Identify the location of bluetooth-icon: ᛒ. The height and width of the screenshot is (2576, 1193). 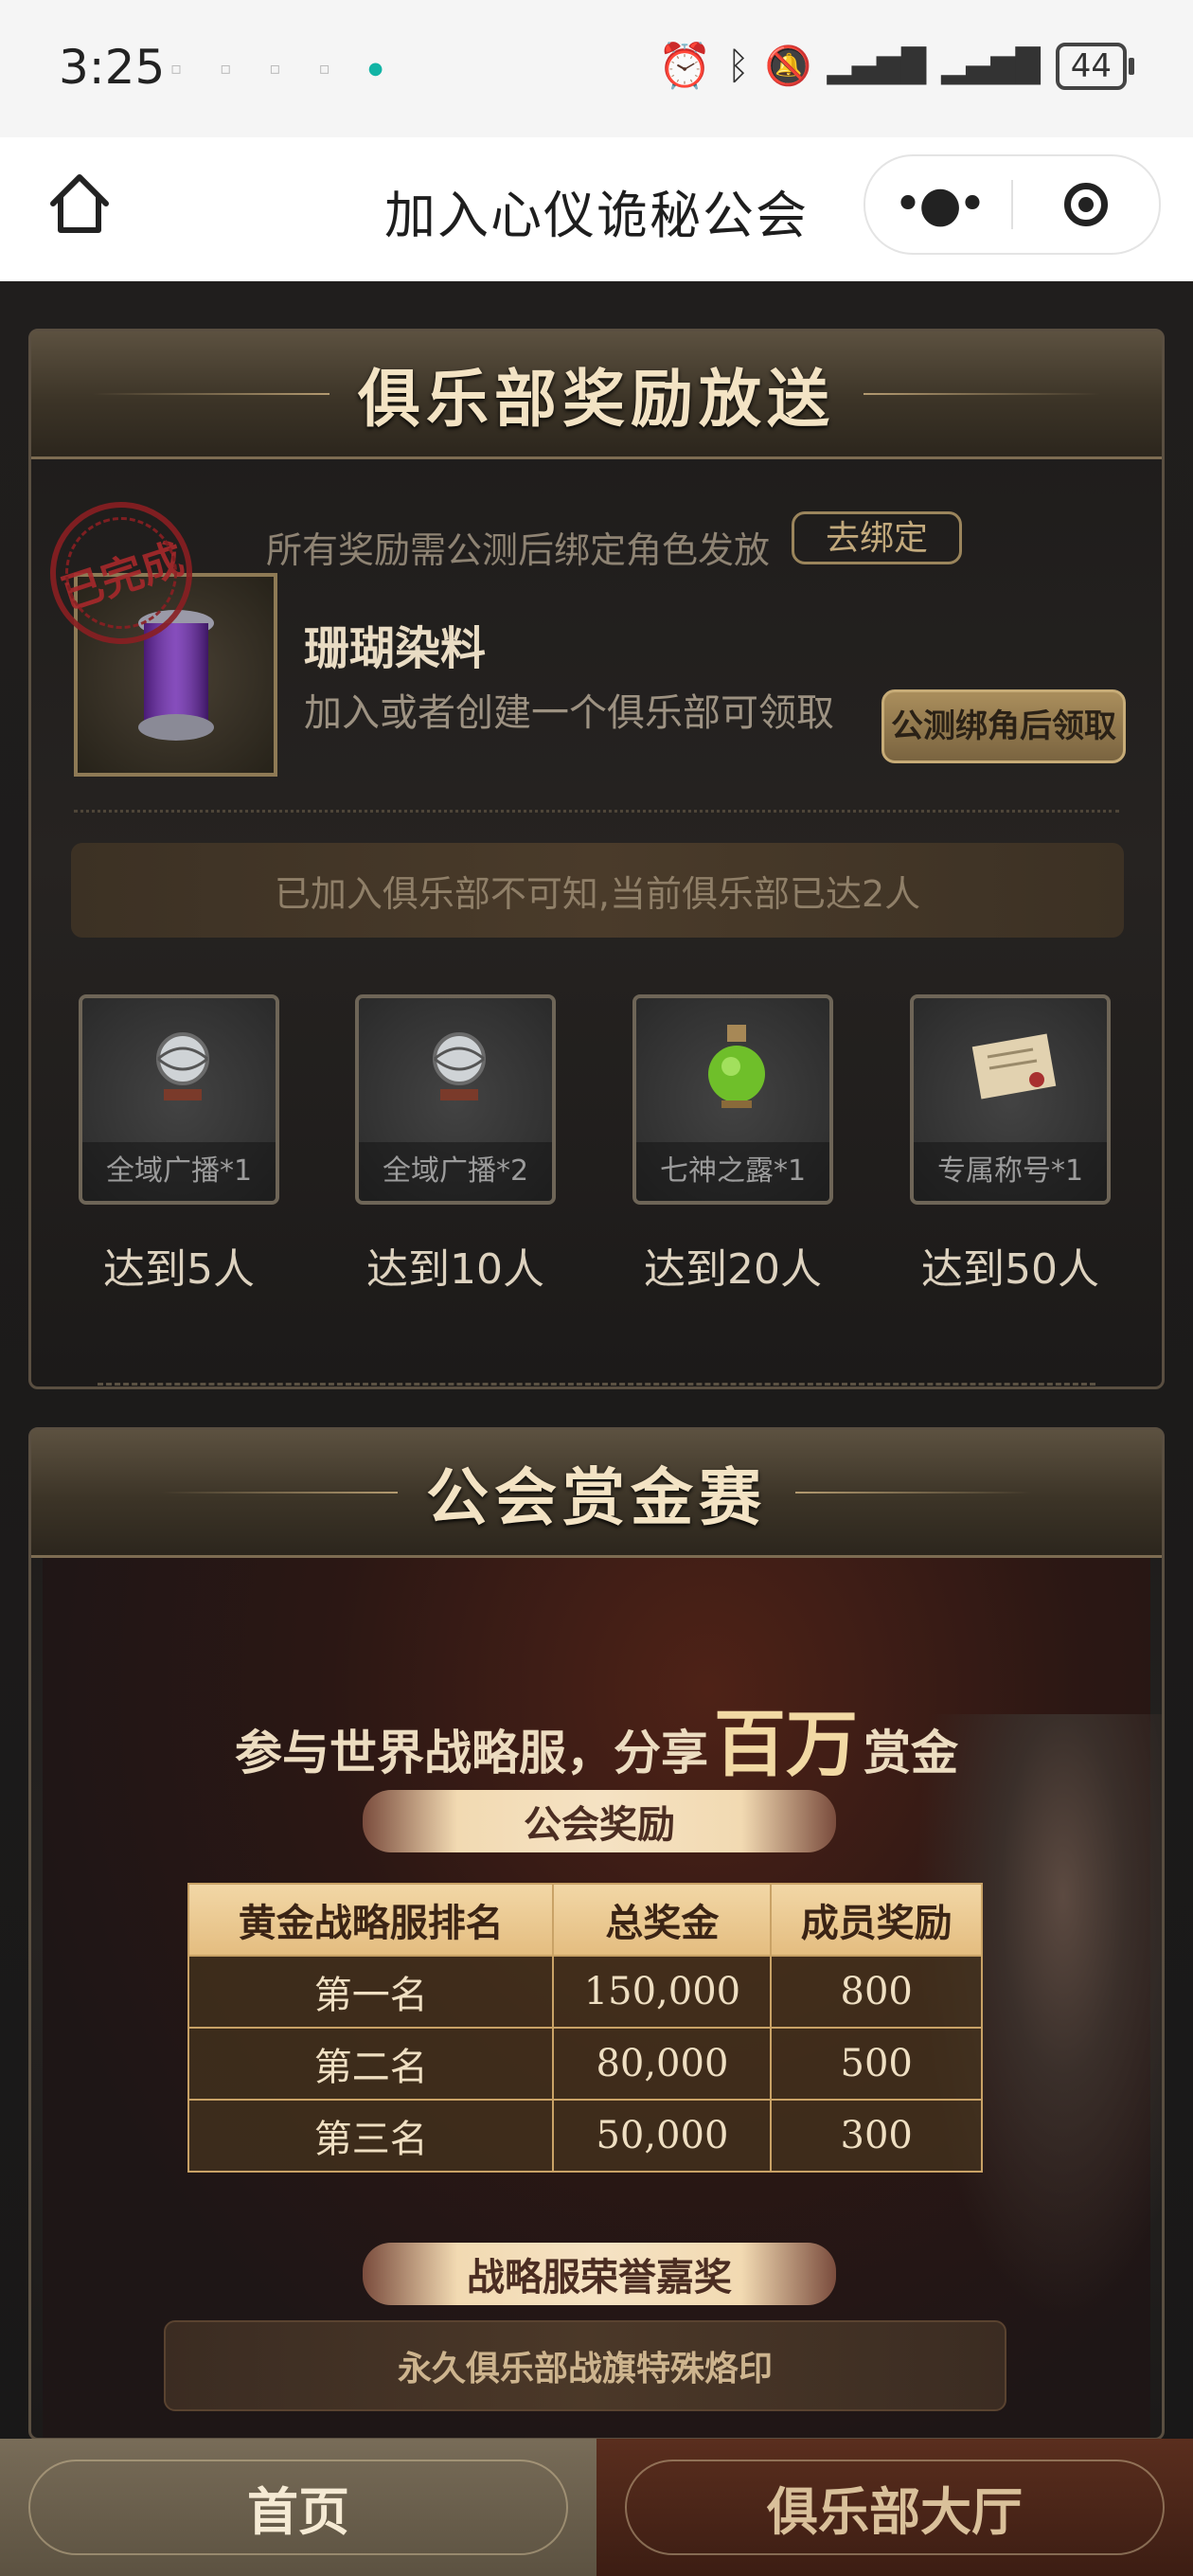
(738, 66).